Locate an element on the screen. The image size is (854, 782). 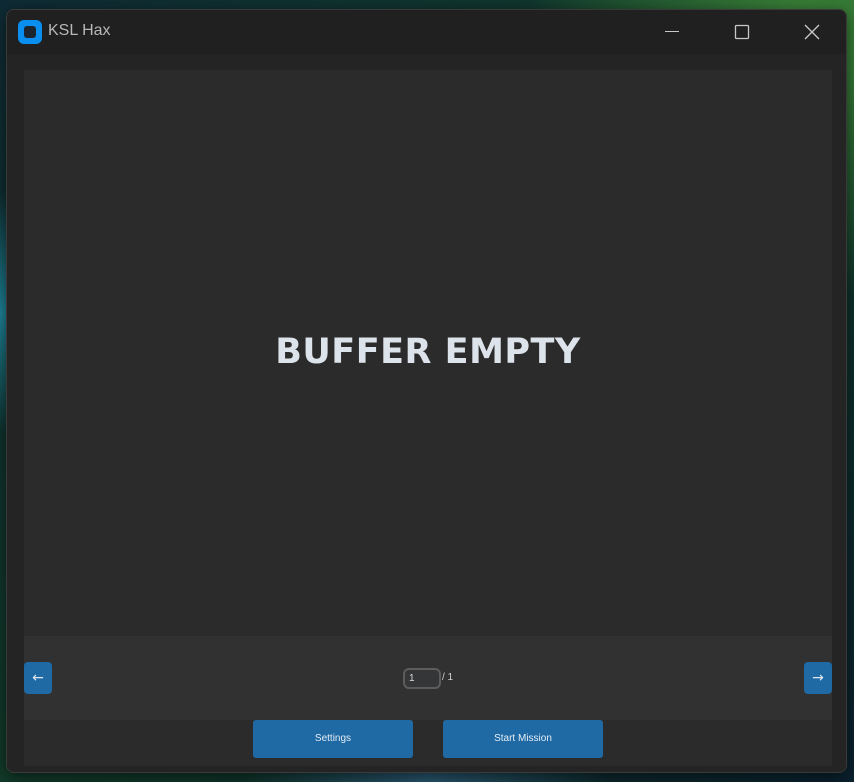
next-page-button: → is located at coordinates (818, 678).